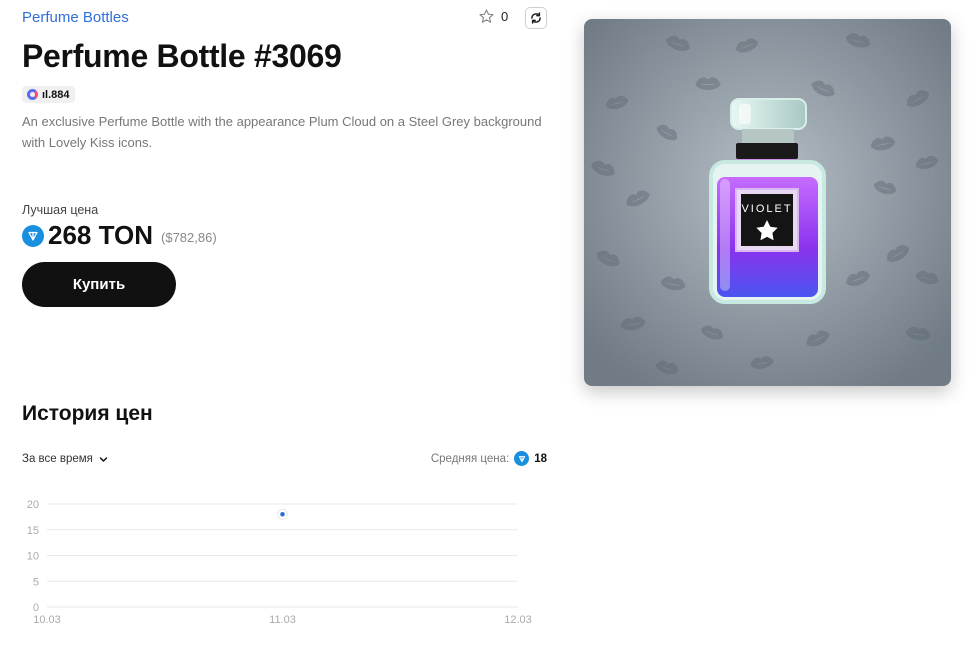 This screenshot has width=974, height=662. What do you see at coordinates (282, 620) in the screenshot?
I see `x-tick-label: 11.03` at bounding box center [282, 620].